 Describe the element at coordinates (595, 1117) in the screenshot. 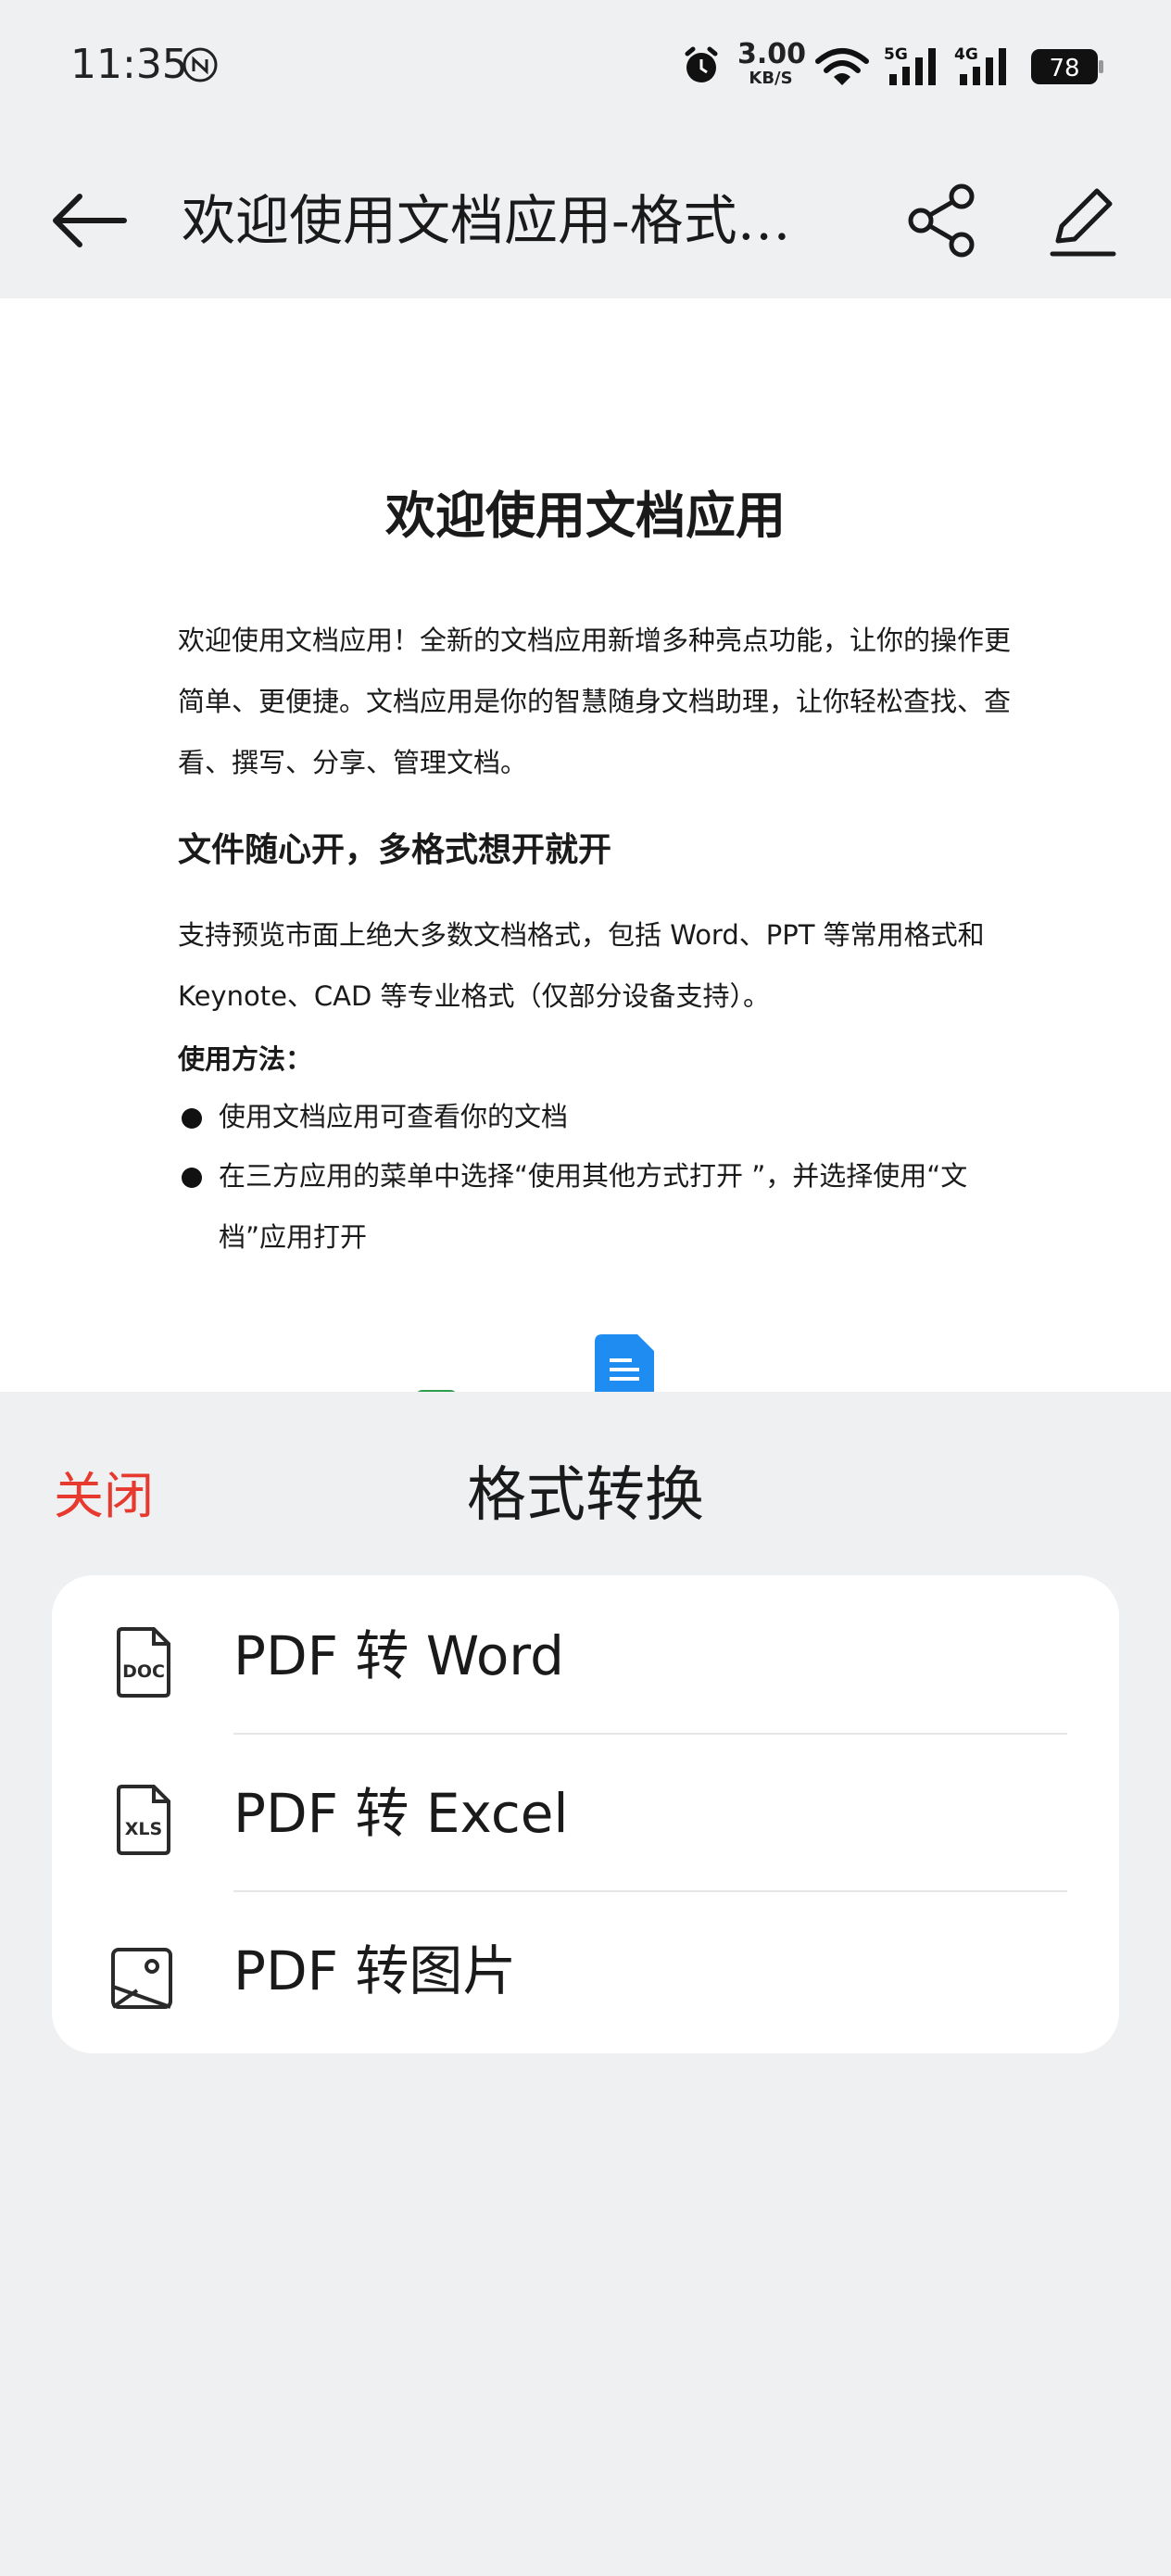

I see `list-item: 使用文档应用可查看你的文档` at that location.